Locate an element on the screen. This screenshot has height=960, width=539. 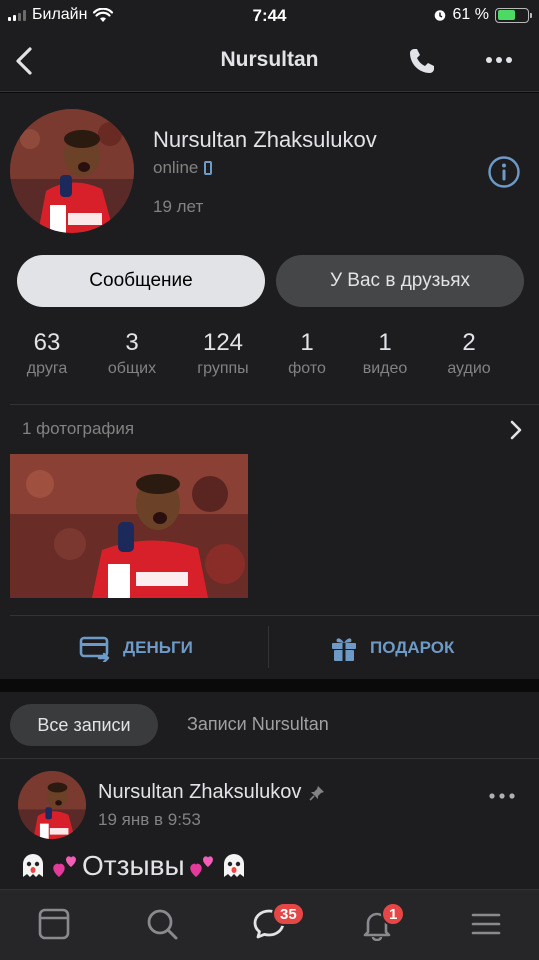
post-avatar is located at coordinates (52, 805).